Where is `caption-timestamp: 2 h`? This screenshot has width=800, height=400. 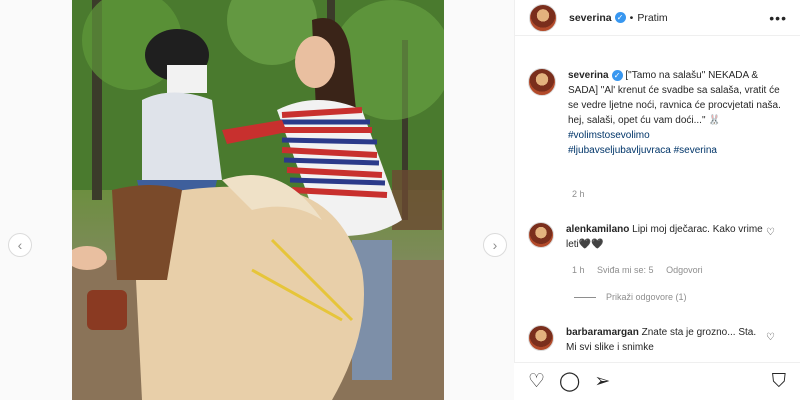 caption-timestamp: 2 h is located at coordinates (578, 194).